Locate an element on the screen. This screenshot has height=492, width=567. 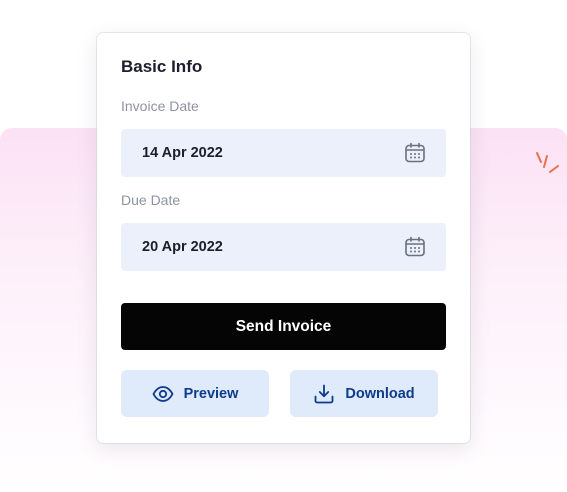
download-icon is located at coordinates (324, 394).